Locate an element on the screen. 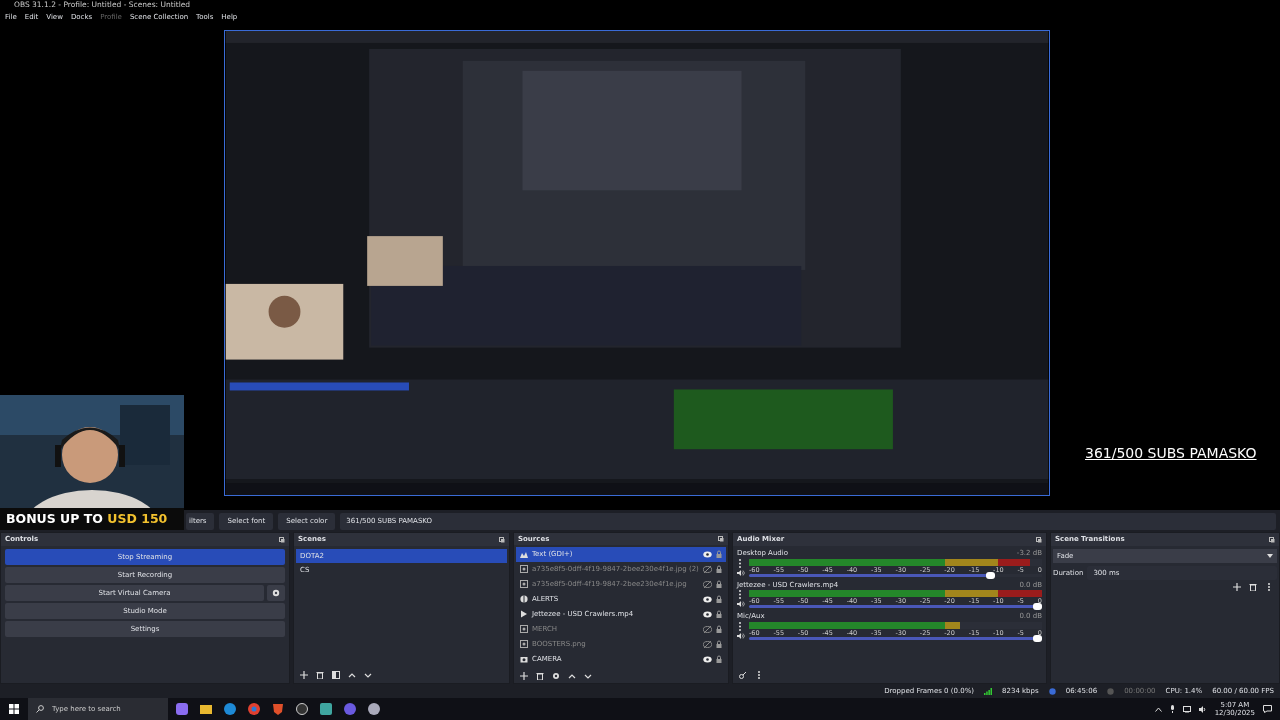 The width and height of the screenshot is (1280, 720). text-source-icon is located at coordinates (524, 554).